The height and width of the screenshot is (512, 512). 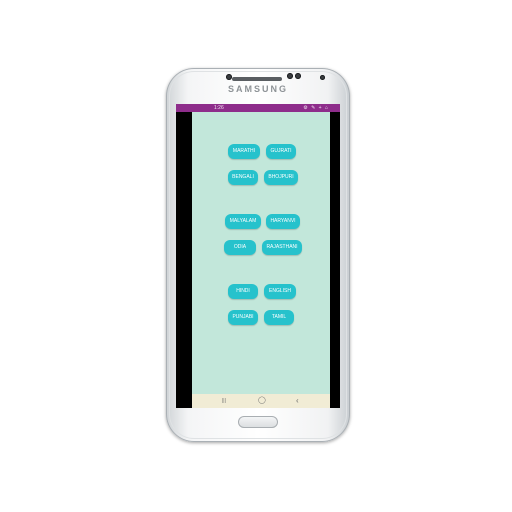 What do you see at coordinates (257, 89) in the screenshot?
I see `brand-logo: SAMSUNG` at bounding box center [257, 89].